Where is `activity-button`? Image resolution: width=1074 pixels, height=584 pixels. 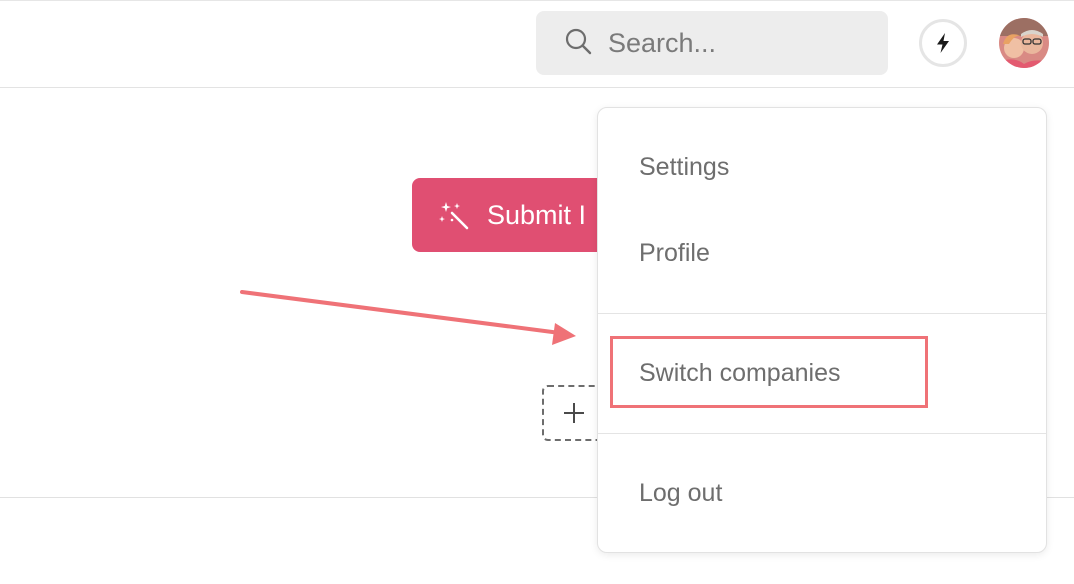 activity-button is located at coordinates (943, 43).